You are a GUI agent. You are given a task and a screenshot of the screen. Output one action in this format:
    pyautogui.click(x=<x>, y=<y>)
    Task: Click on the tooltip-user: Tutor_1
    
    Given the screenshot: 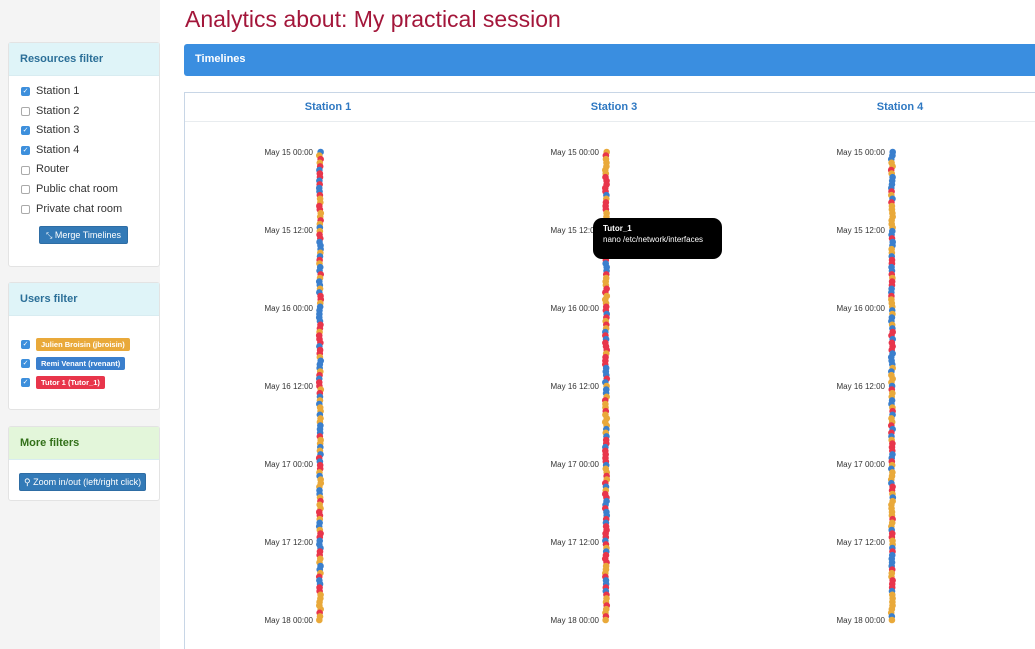 What is the action you would take?
    pyautogui.click(x=617, y=228)
    